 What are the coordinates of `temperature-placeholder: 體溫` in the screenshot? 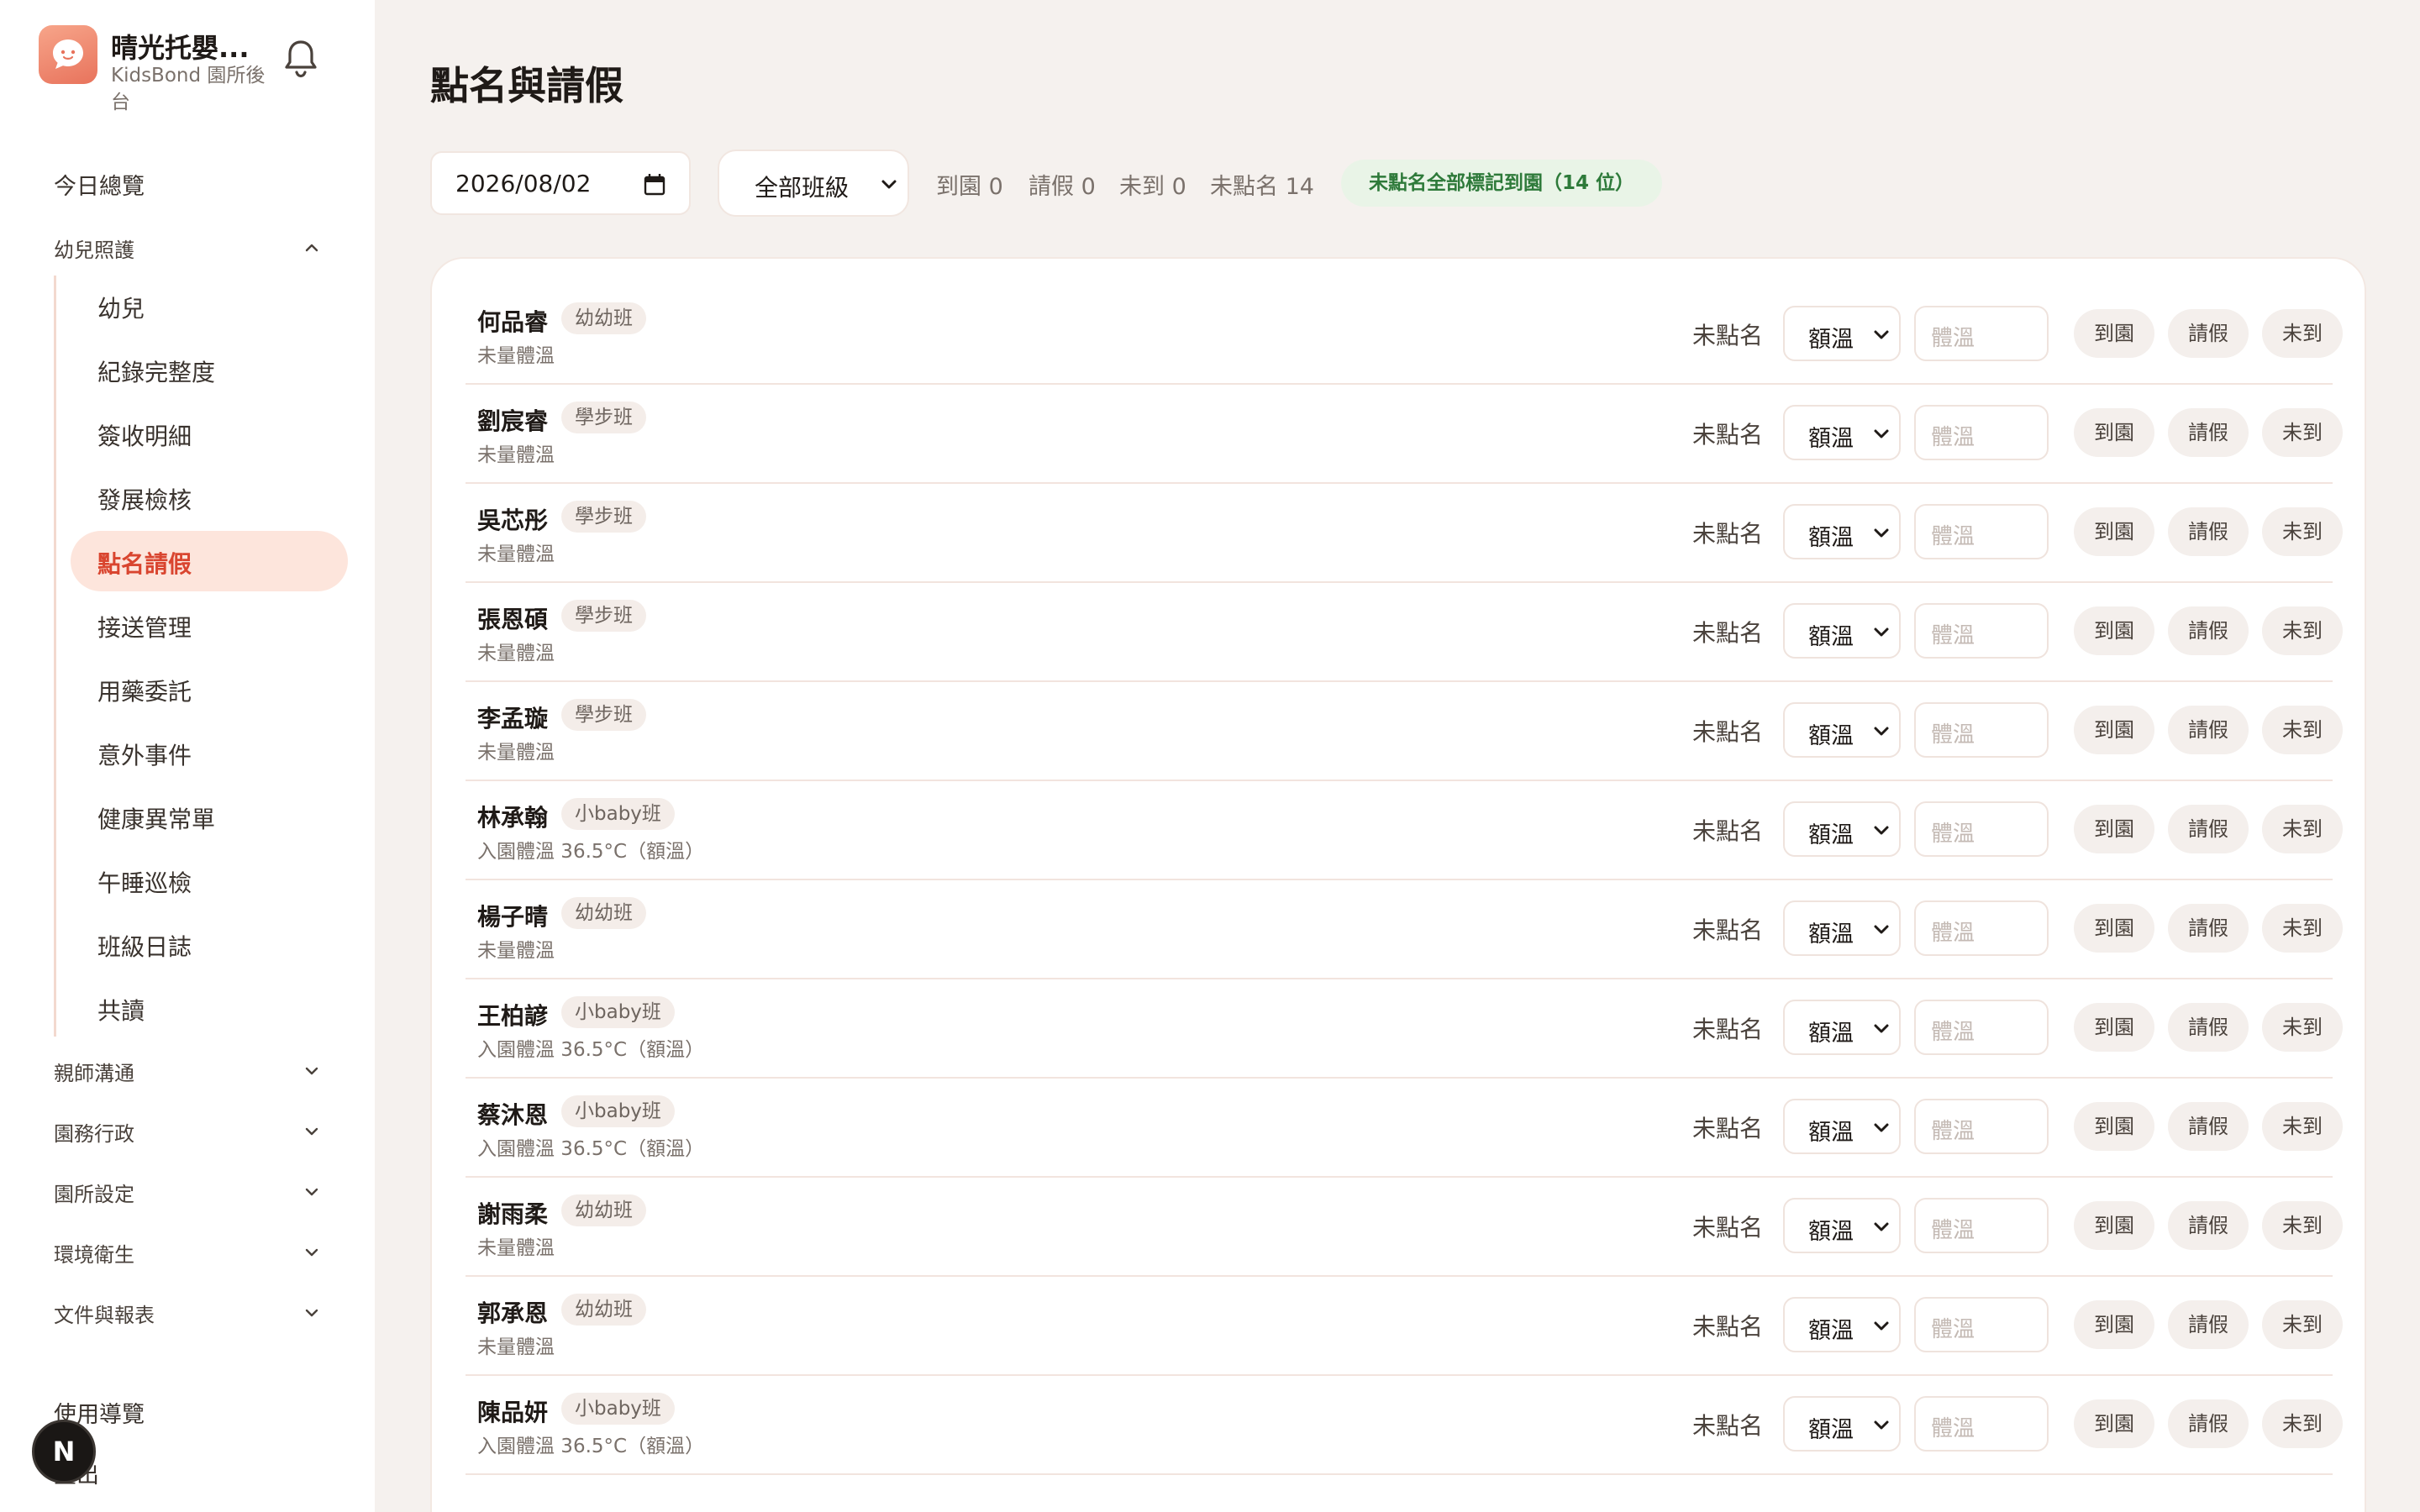 It's located at (1953, 1428).